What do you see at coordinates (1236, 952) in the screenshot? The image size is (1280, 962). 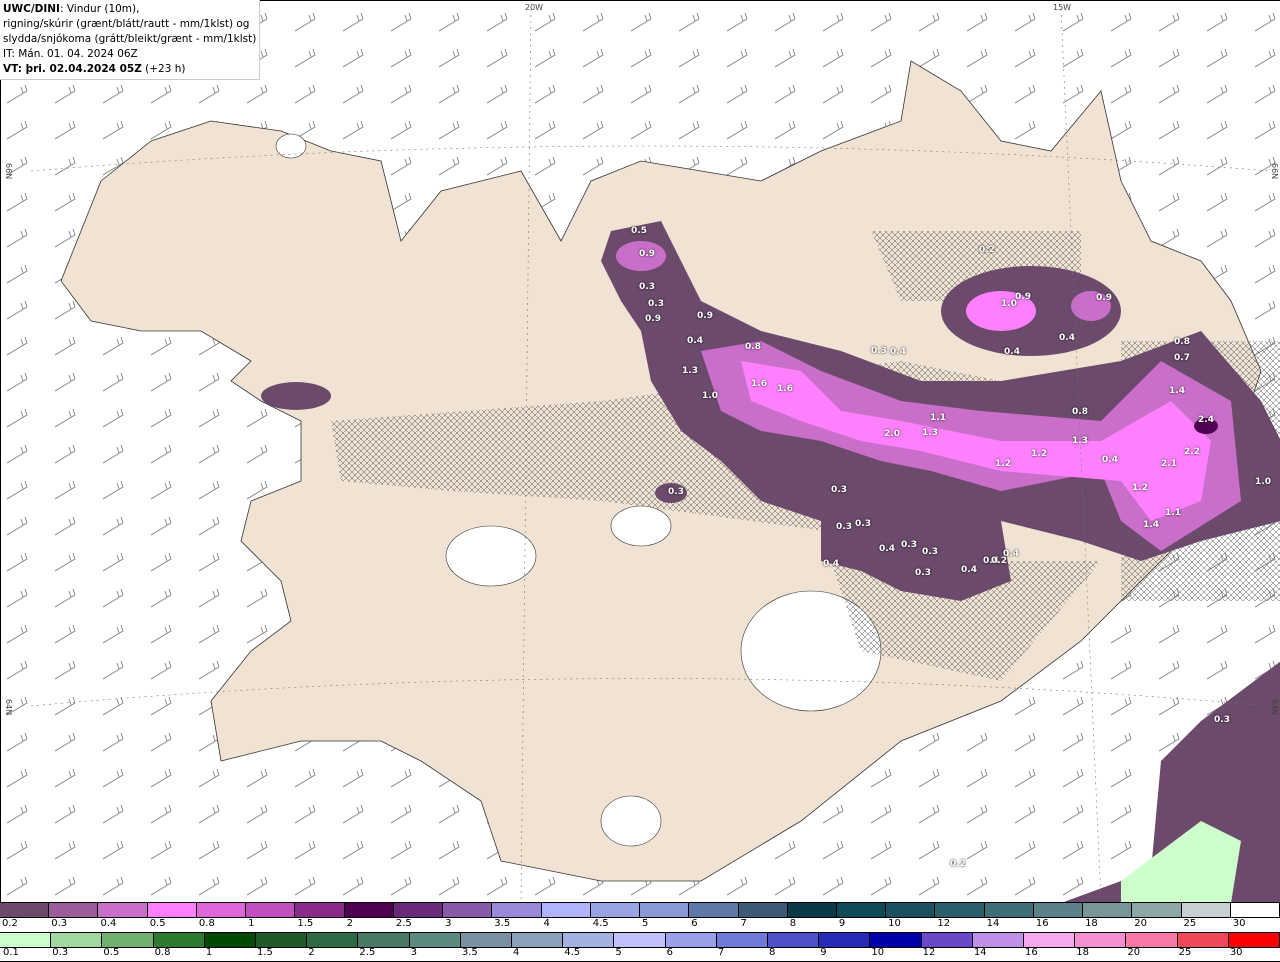 I see `rain-scale-label: 30` at bounding box center [1236, 952].